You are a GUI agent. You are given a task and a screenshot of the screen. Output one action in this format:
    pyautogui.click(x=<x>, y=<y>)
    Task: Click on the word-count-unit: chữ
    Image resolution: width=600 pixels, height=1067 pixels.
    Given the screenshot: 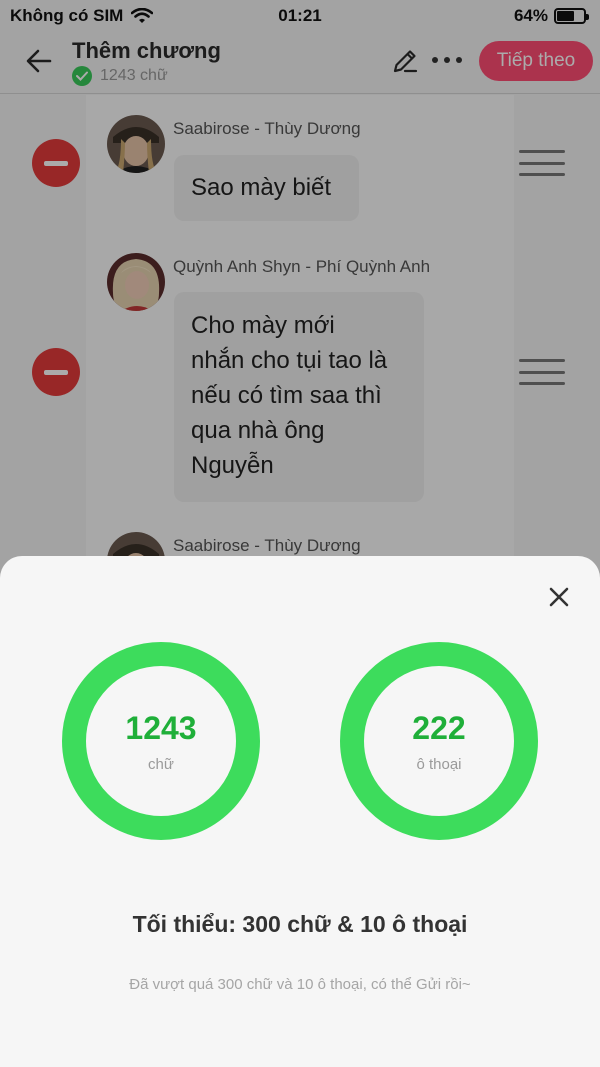 What is the action you would take?
    pyautogui.click(x=161, y=764)
    